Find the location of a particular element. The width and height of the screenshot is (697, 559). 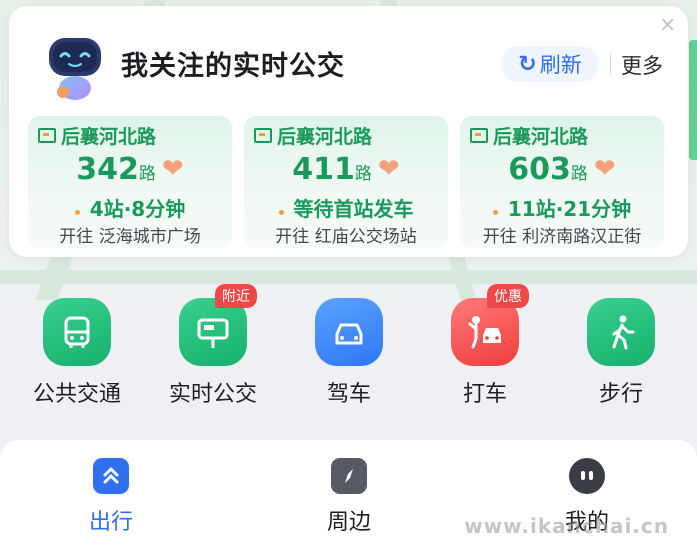

shortcut-label: 步行 is located at coordinates (620, 394).